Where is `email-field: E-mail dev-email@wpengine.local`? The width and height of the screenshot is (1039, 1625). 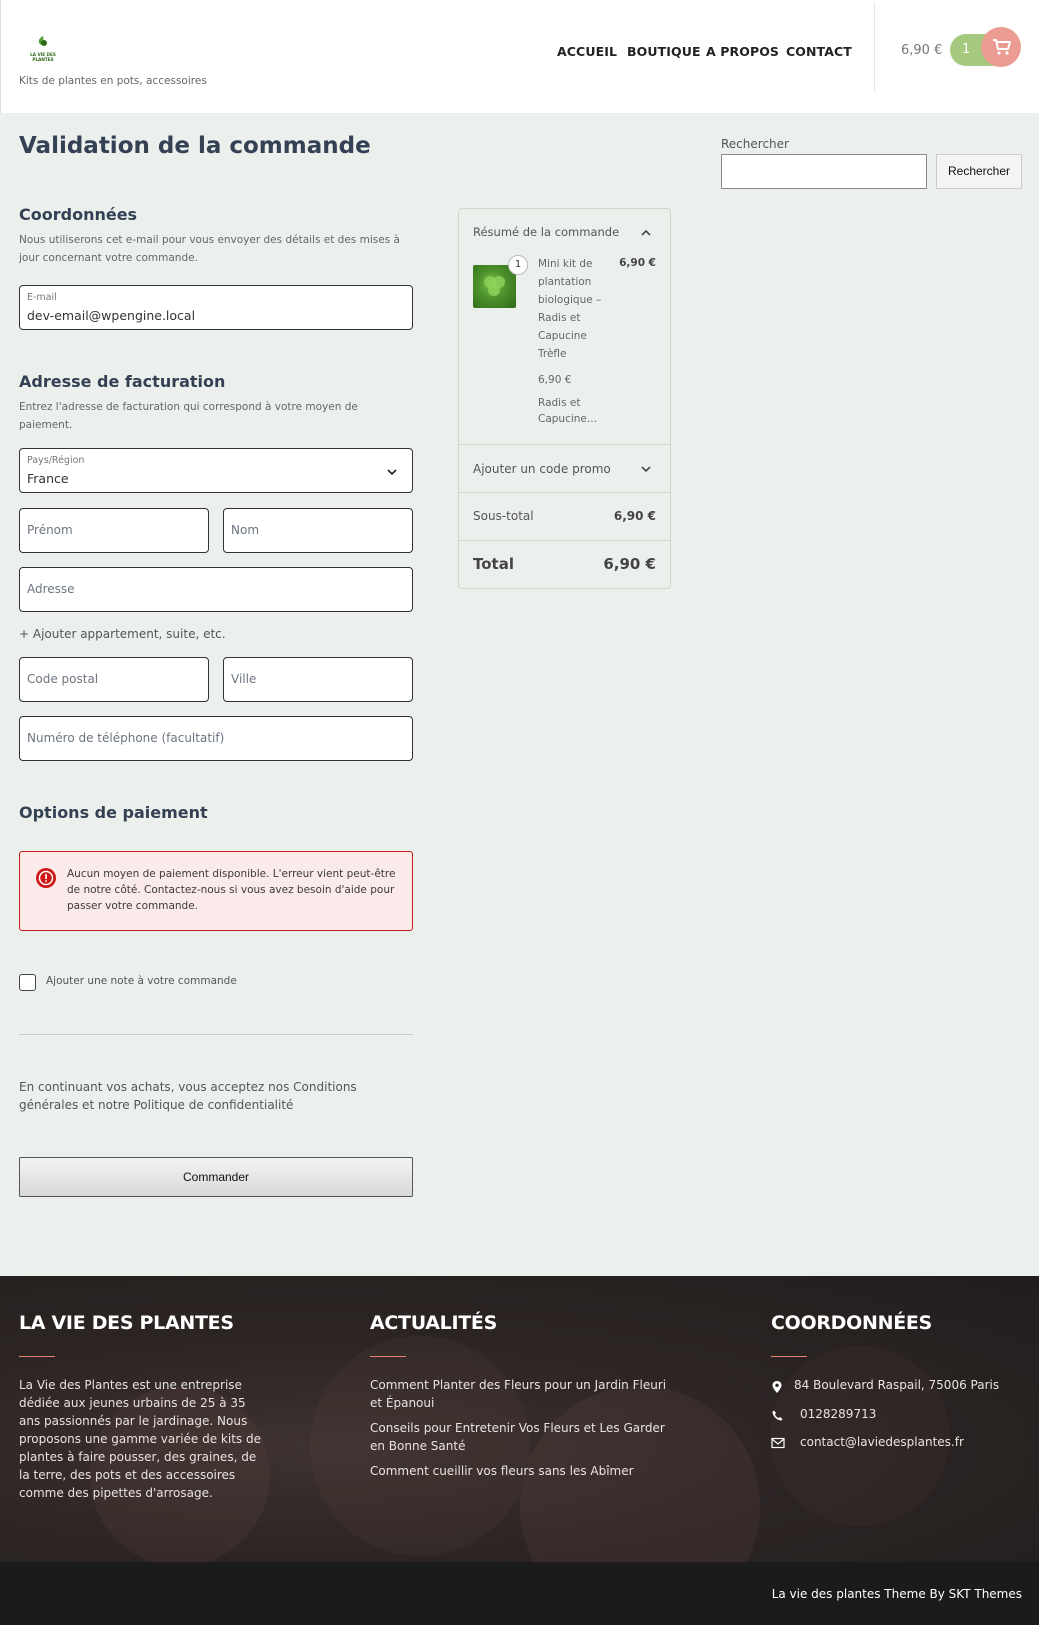
email-field: E-mail dev-email@wpengine.local is located at coordinates (216, 307).